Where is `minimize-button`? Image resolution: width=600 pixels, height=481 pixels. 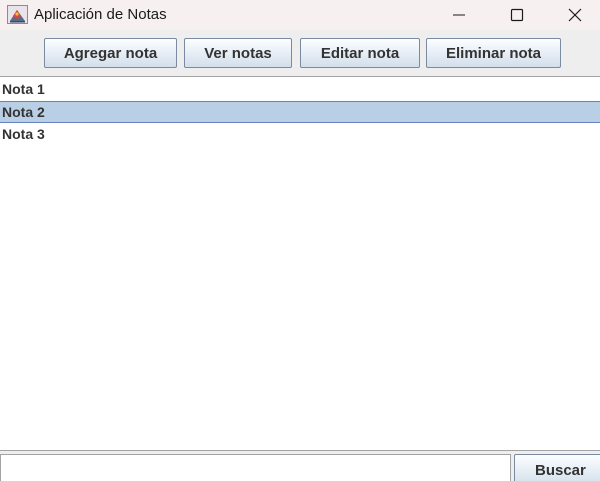 minimize-button is located at coordinates (459, 15).